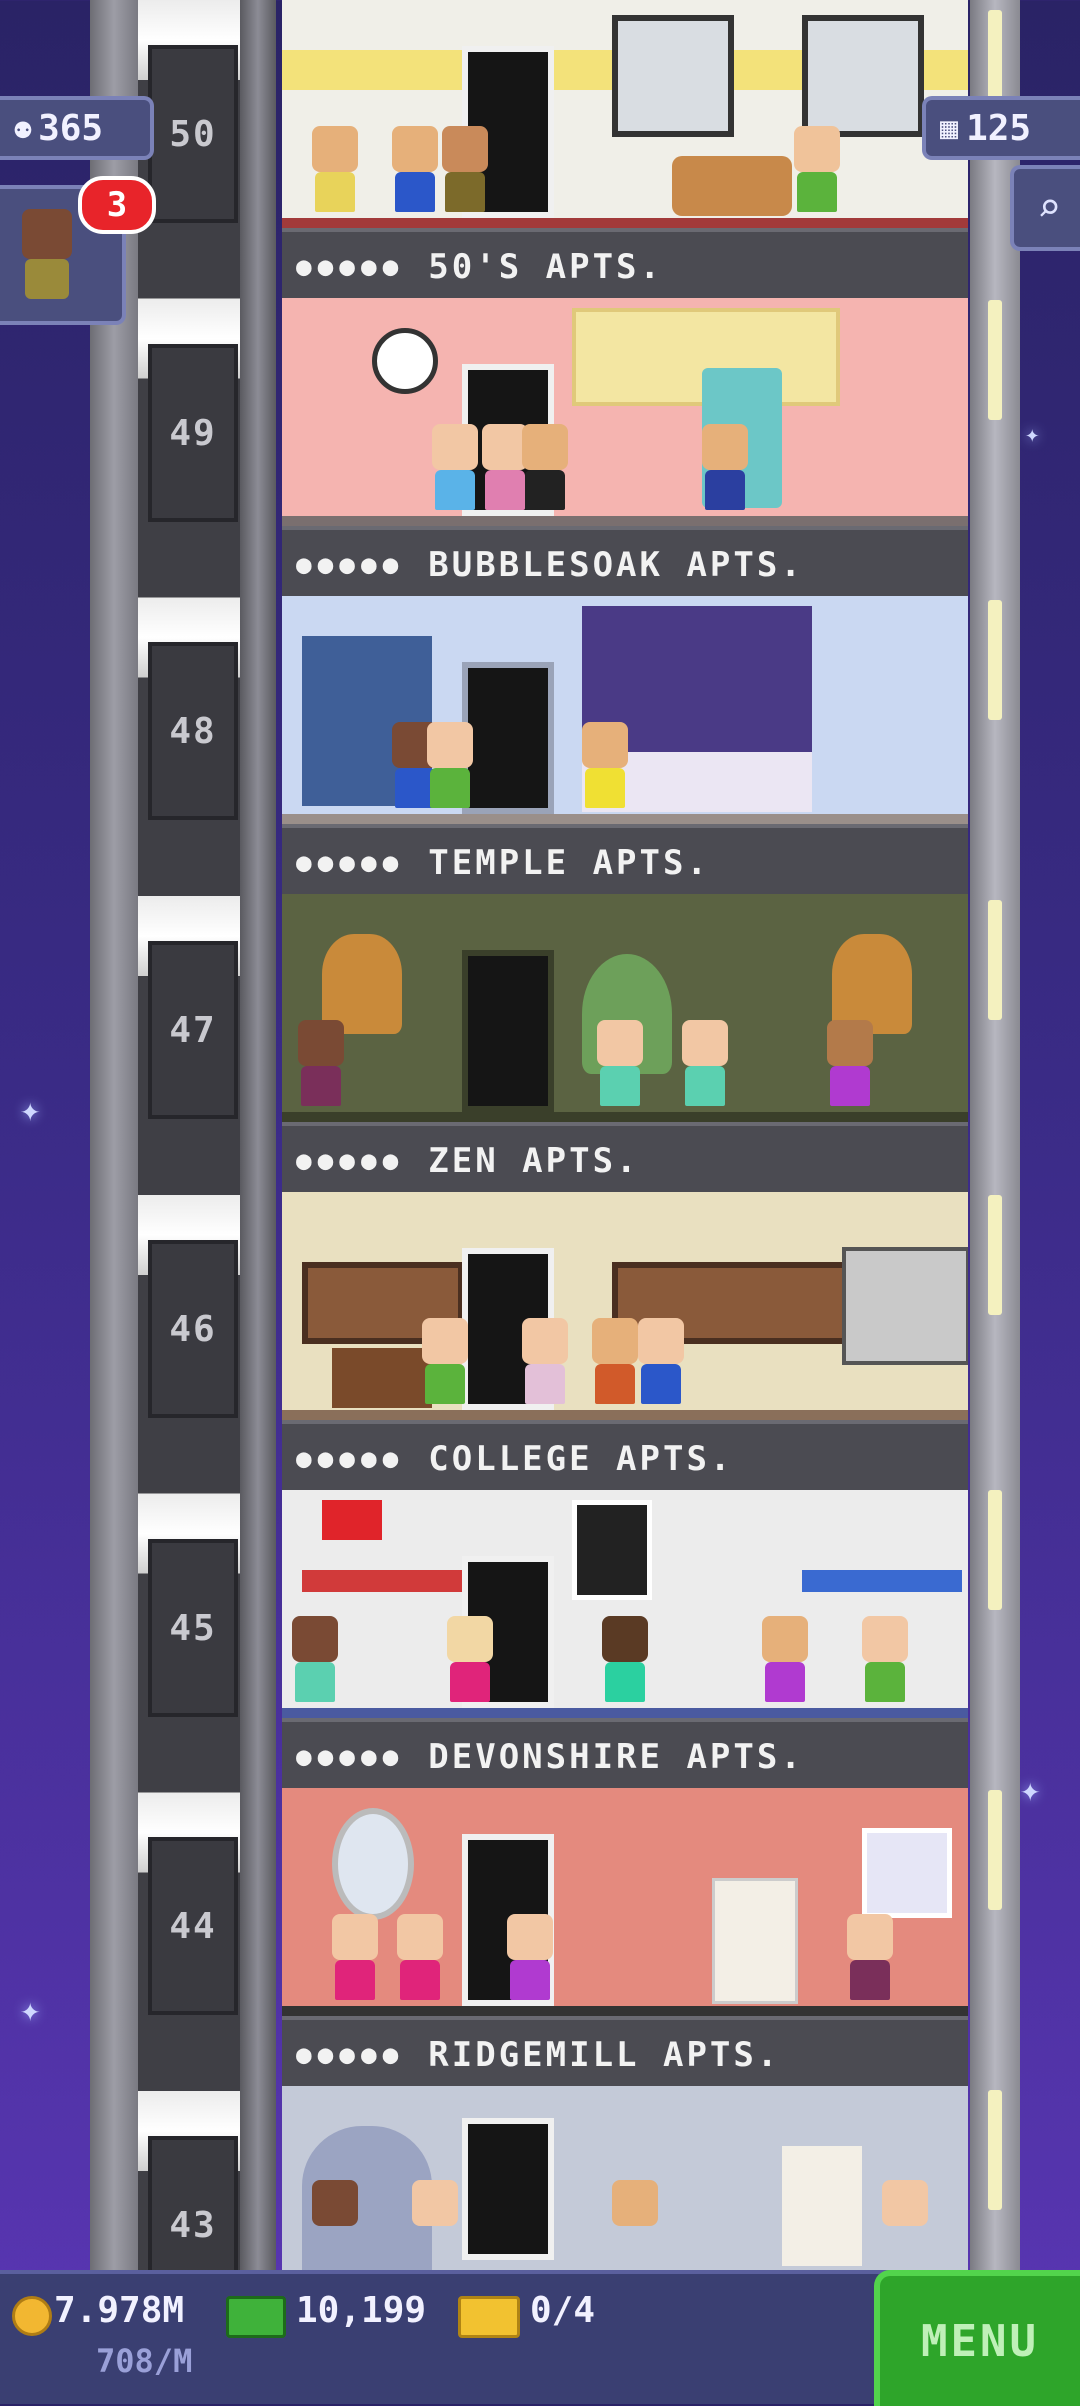 The height and width of the screenshot is (2406, 1080). Describe the element at coordinates (625, 1755) in the screenshot. I see `floor-label-45: ●●●●● DEVONSHIRE APTS.` at that location.